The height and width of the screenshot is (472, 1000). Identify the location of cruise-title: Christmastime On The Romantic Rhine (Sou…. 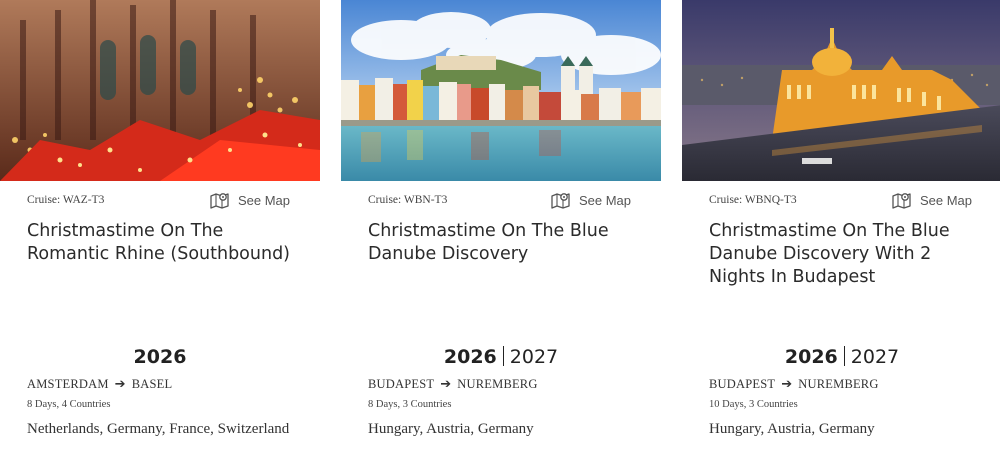
(168, 243).